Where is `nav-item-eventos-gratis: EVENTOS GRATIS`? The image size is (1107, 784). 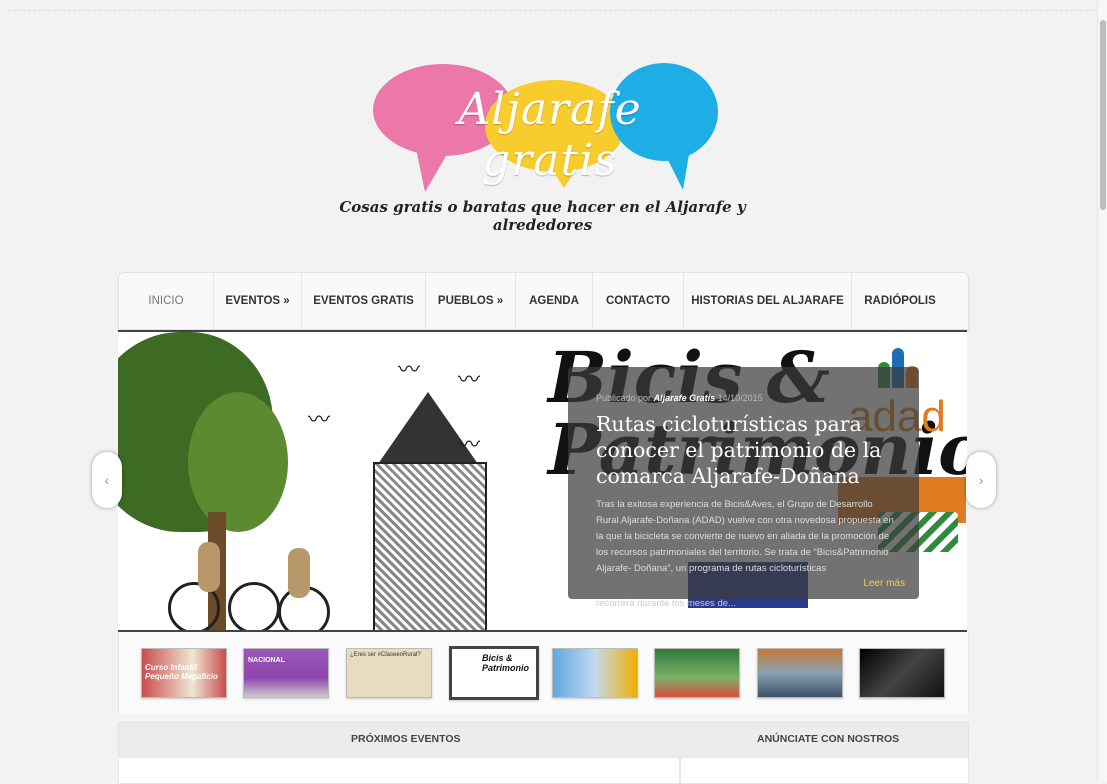 nav-item-eventos-gratis: EVENTOS GRATIS is located at coordinates (364, 301).